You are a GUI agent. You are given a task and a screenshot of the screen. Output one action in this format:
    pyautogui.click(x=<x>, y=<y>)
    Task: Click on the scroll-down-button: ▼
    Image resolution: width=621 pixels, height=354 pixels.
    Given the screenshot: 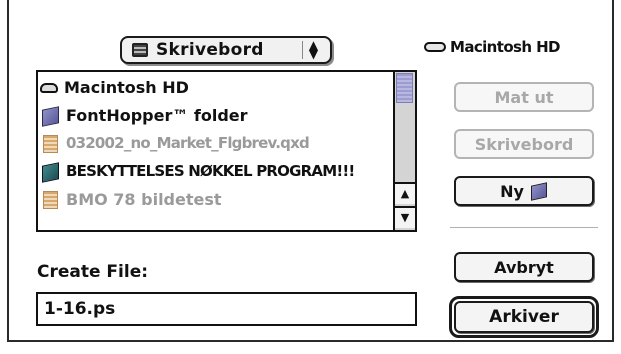 What is the action you would take?
    pyautogui.click(x=405, y=217)
    